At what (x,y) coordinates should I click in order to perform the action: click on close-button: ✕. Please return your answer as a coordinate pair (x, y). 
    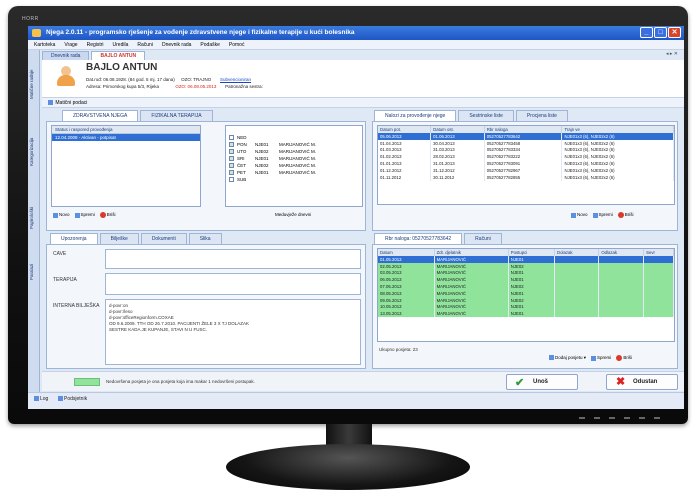
    Looking at the image, I should click on (674, 32).